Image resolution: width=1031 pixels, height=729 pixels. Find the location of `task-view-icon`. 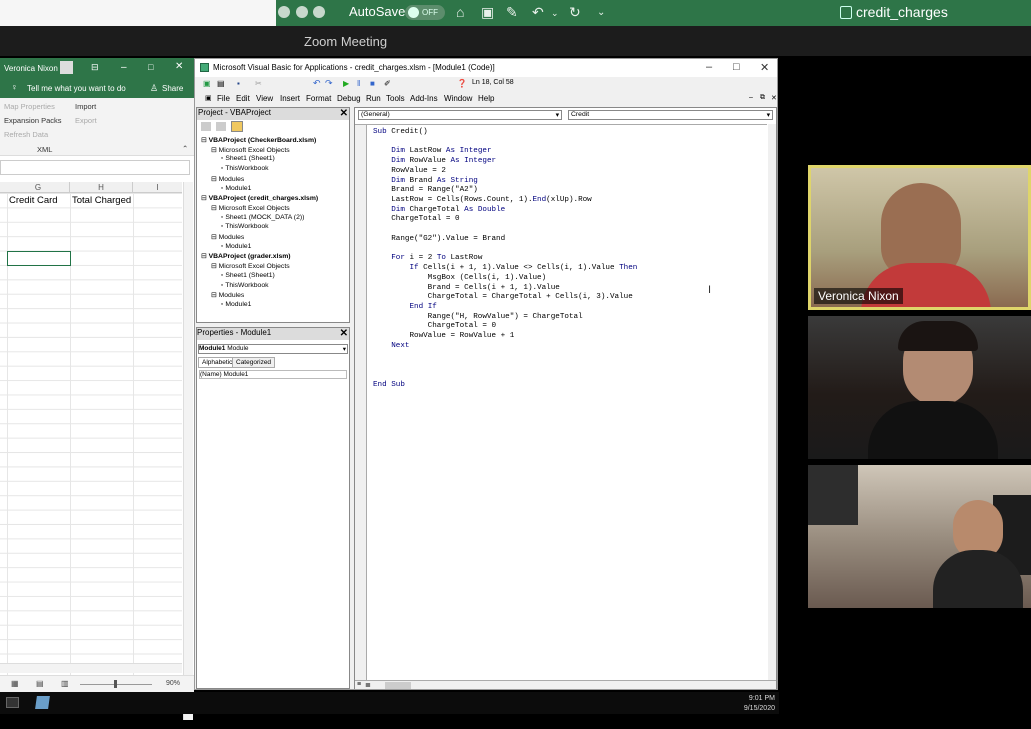

task-view-icon is located at coordinates (12, 702).